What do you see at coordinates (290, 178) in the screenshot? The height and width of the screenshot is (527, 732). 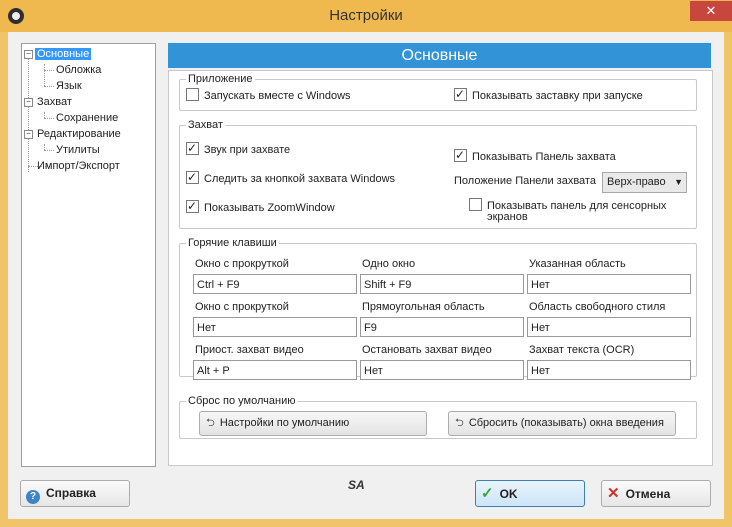 I see `follow-capture-button-checkbox: Следить за кнопкой захвата Windows` at bounding box center [290, 178].